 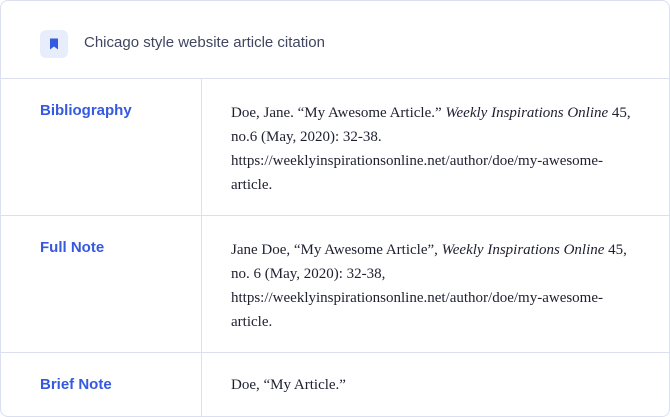 I want to click on row-label: Full Note, so click(x=72, y=247).